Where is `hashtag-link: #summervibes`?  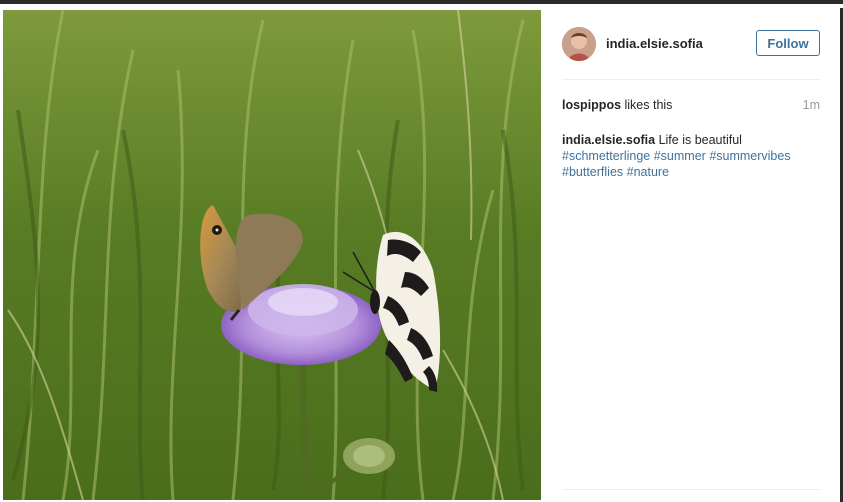
hashtag-link: #summervibes is located at coordinates (749, 156).